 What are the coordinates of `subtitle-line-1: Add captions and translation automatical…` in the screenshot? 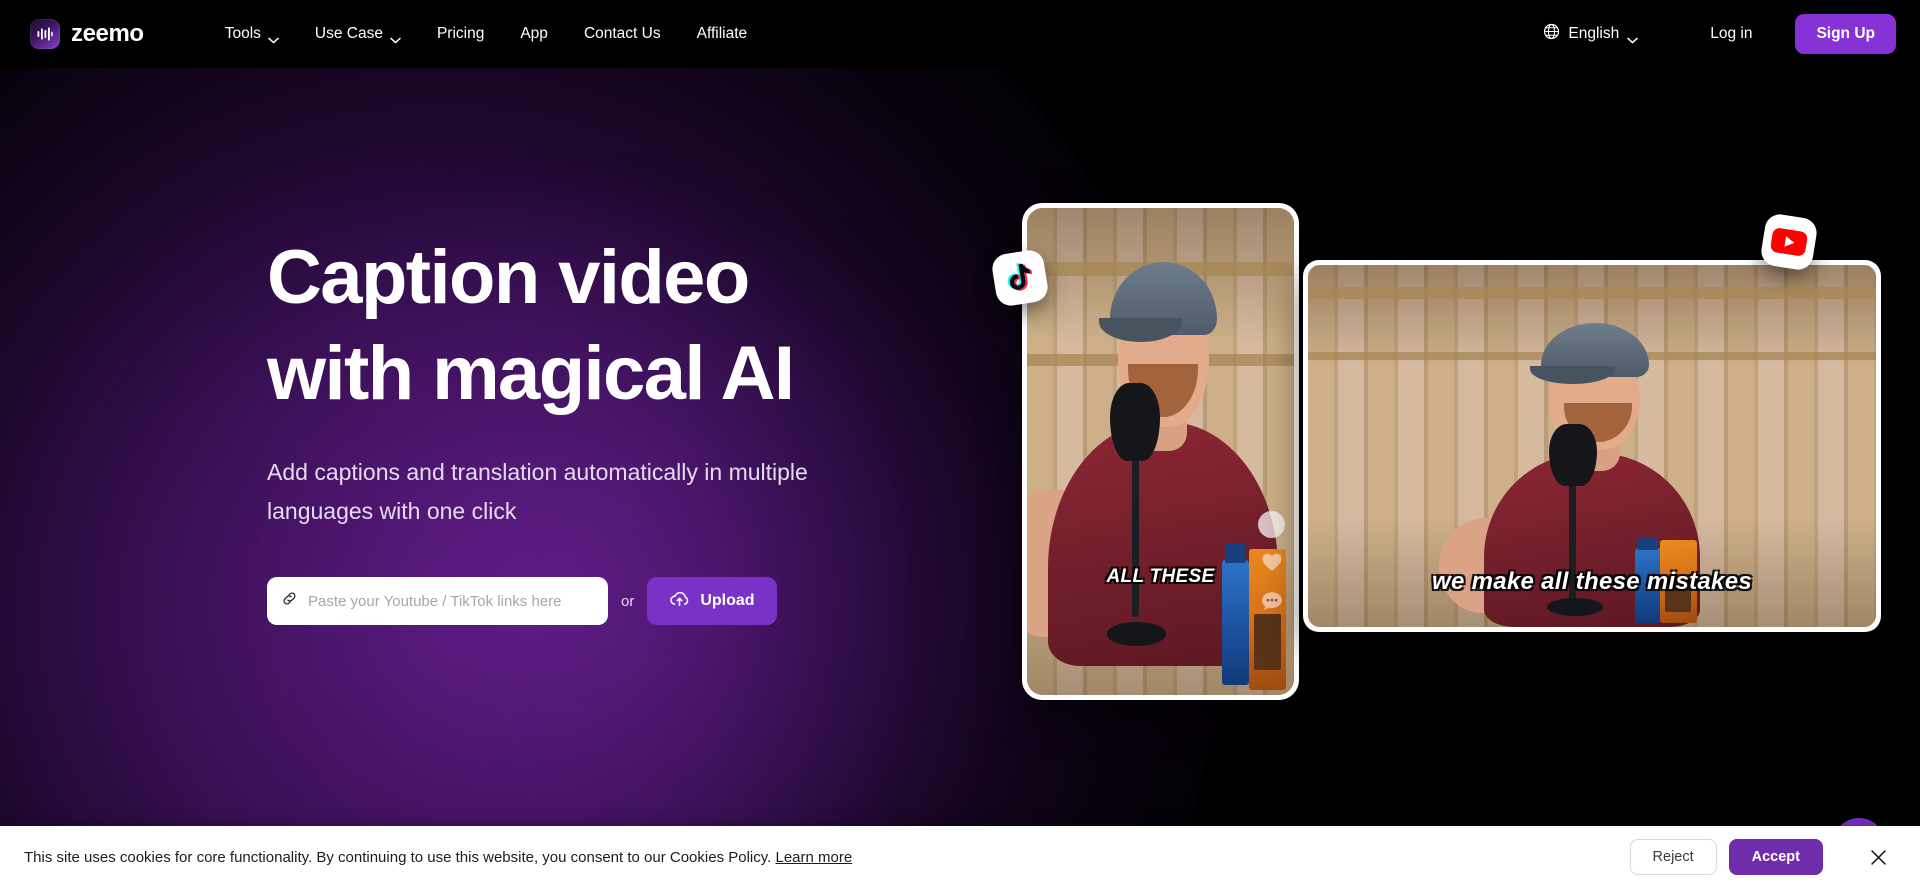 It's located at (495, 472).